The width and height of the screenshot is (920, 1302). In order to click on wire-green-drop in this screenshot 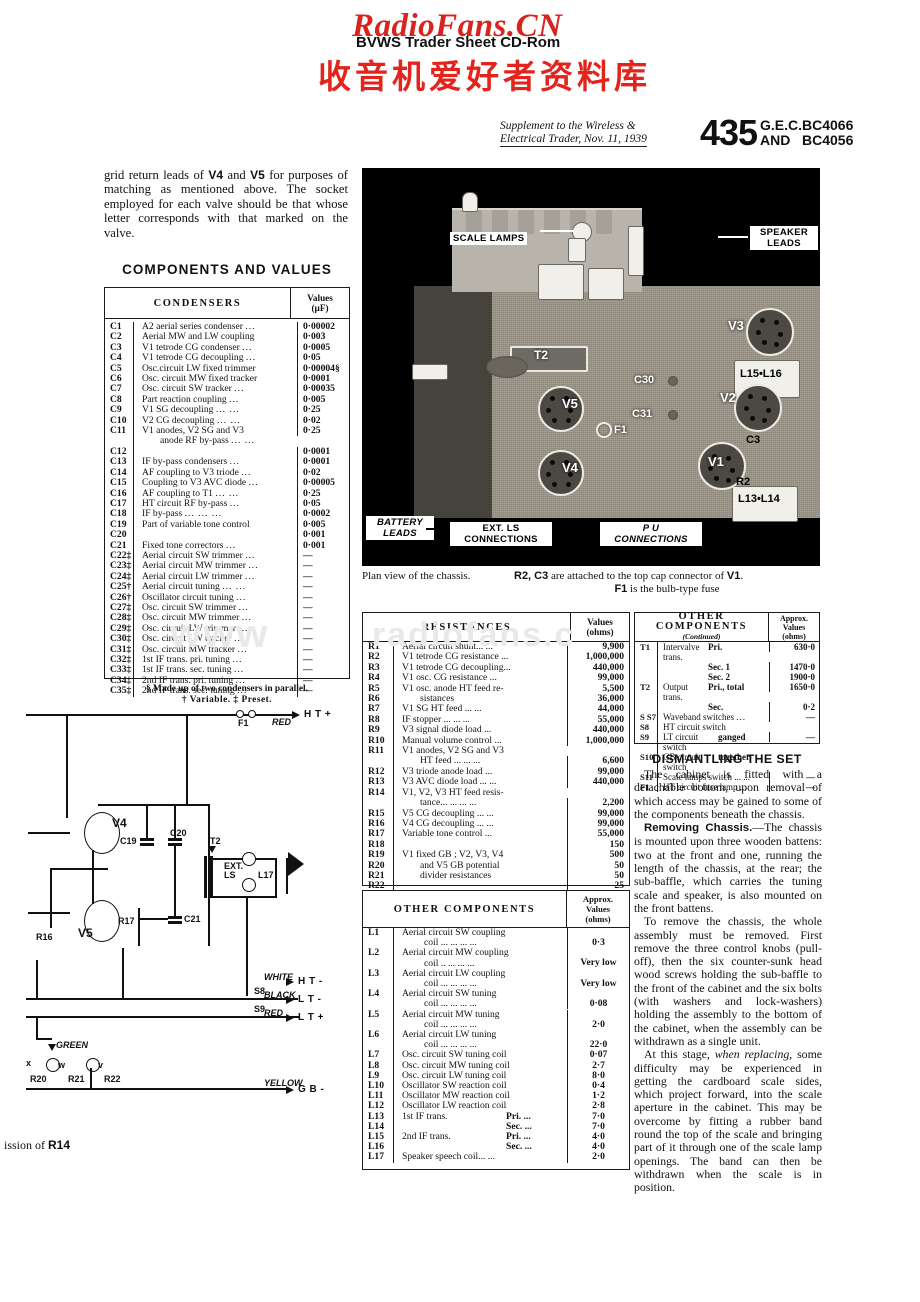, I will do `click(37, 1027)`.